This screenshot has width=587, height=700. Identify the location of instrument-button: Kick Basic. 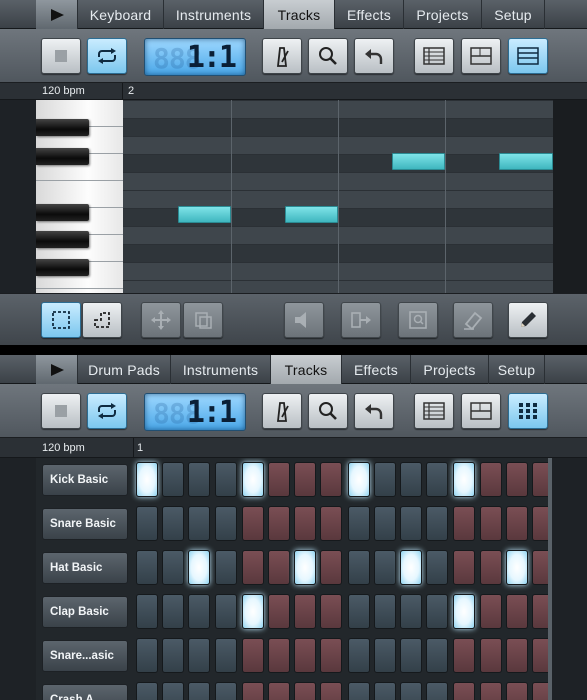
(85, 480).